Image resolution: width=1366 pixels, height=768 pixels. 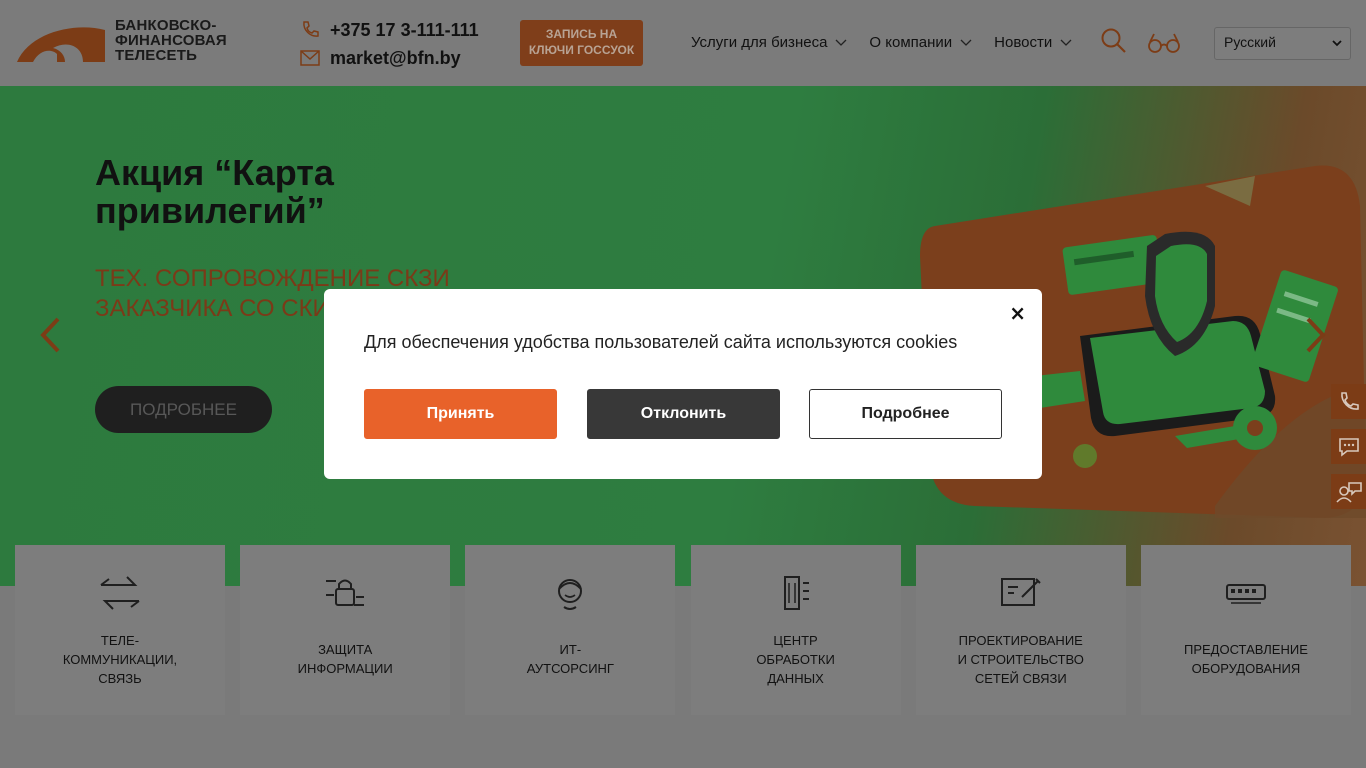 What do you see at coordinates (796, 593) in the screenshot?
I see `datacenter-icon` at bounding box center [796, 593].